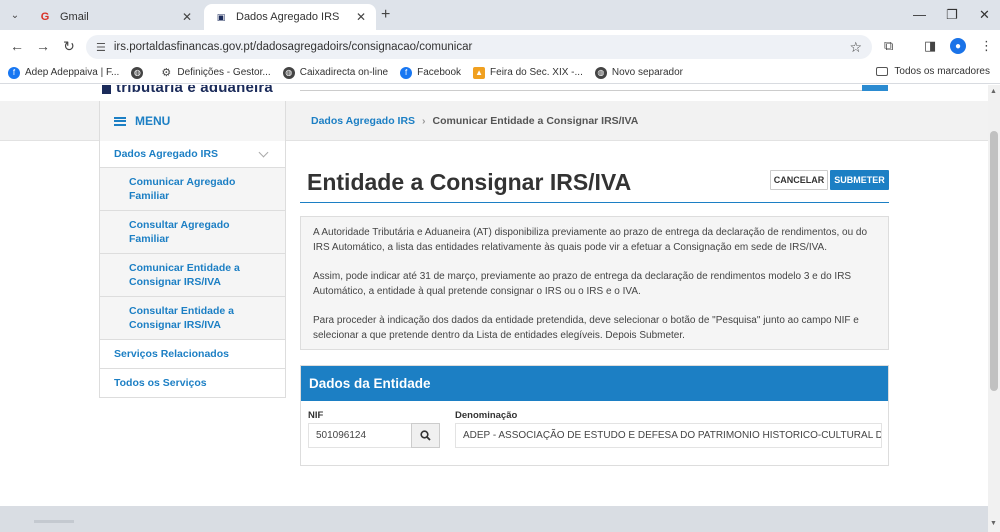 The width and height of the screenshot is (1000, 532). Describe the element at coordinates (875, 88) in the screenshot. I see `site-search-button` at that location.